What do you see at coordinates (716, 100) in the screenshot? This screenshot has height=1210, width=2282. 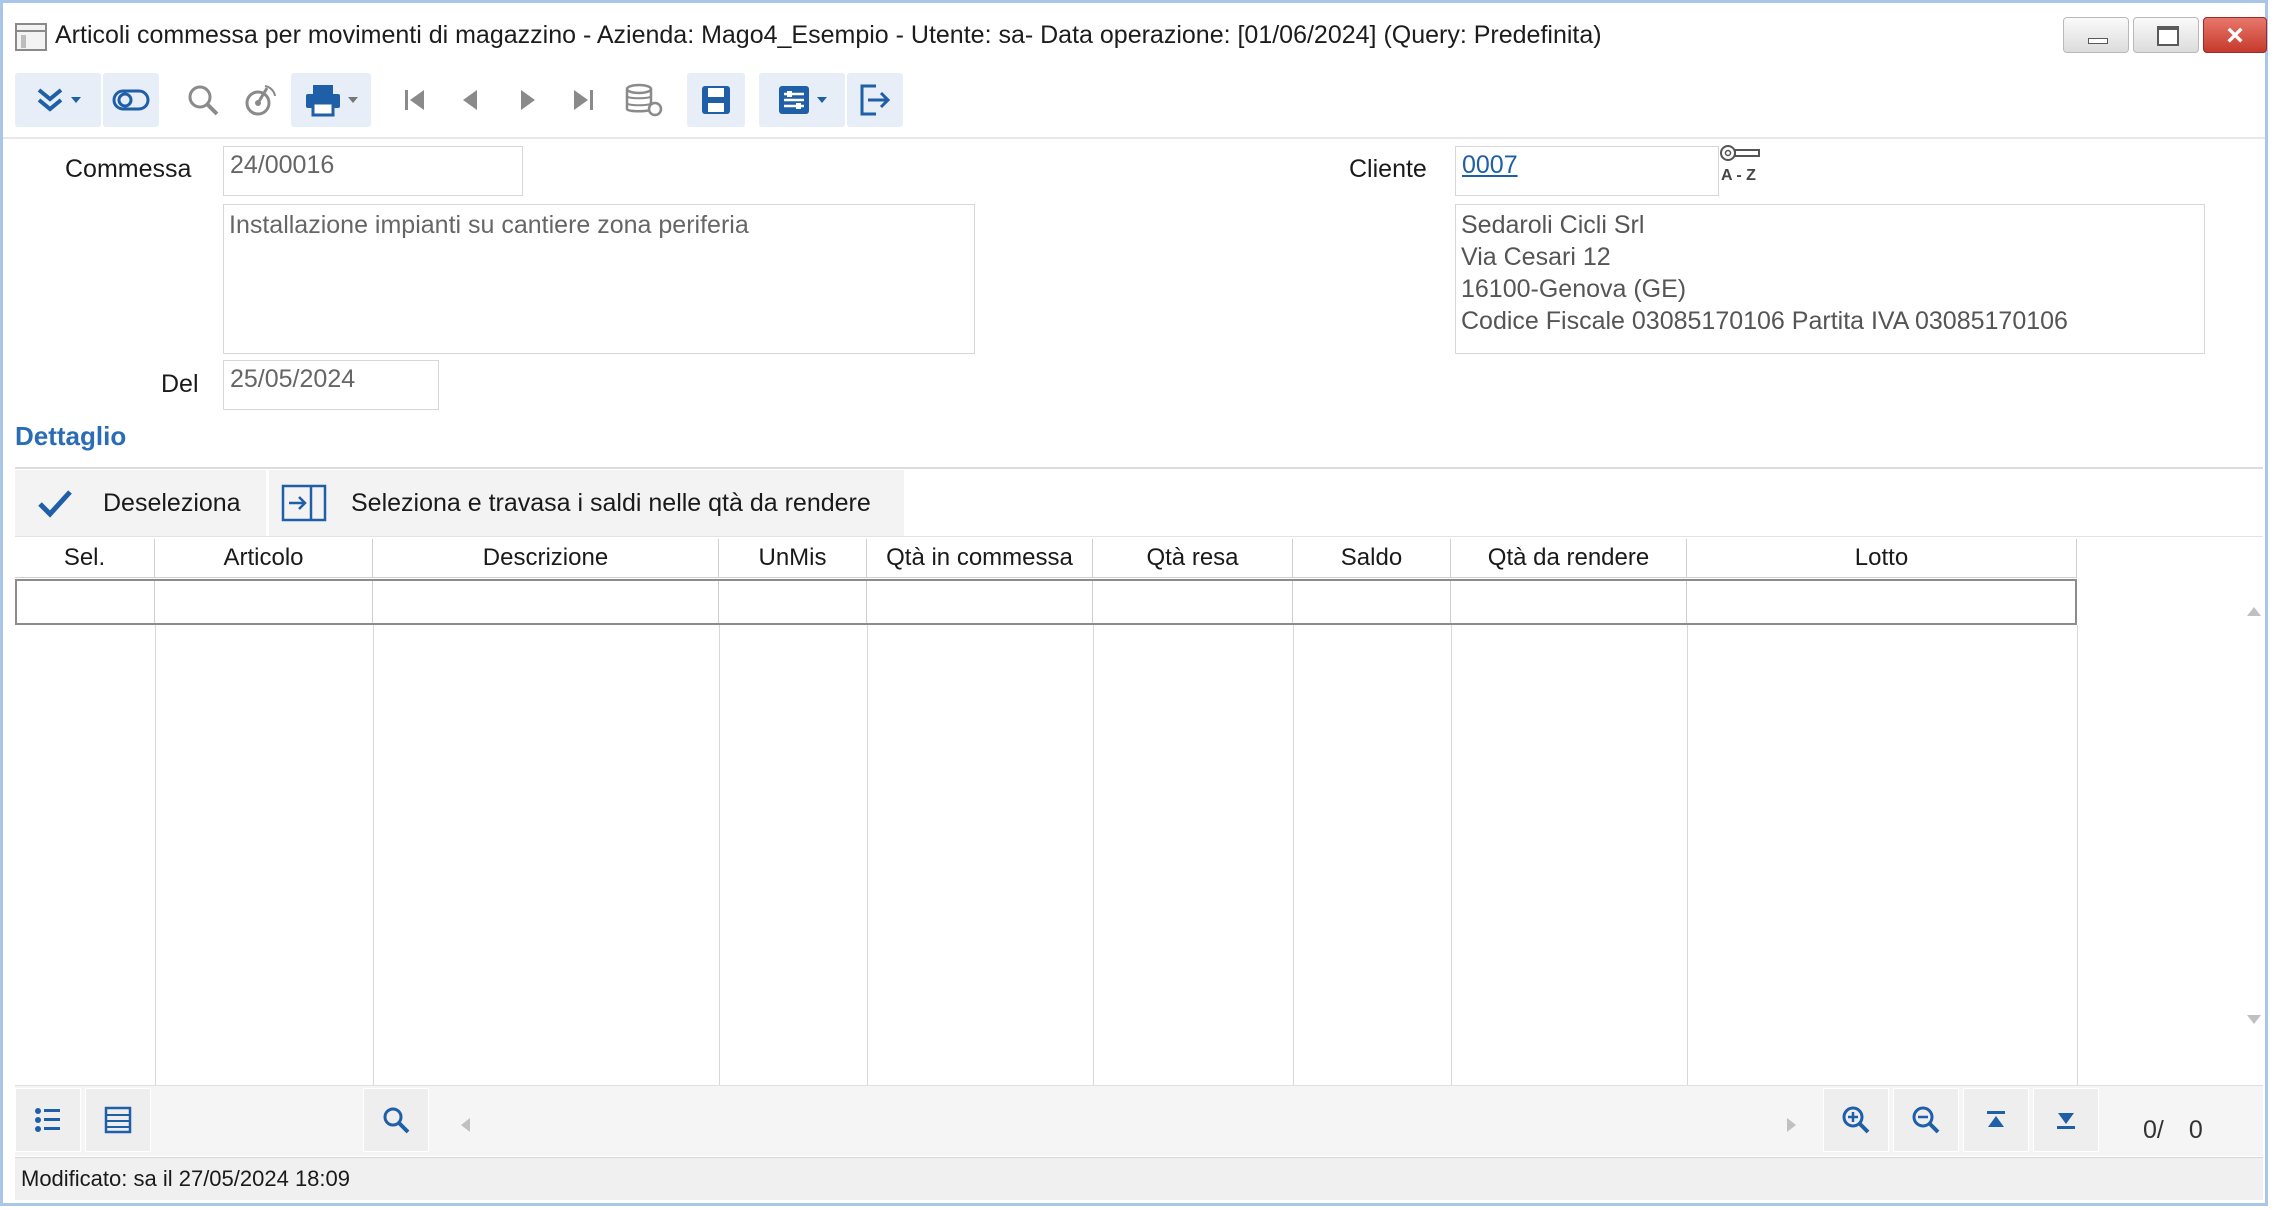 I see `save-button` at bounding box center [716, 100].